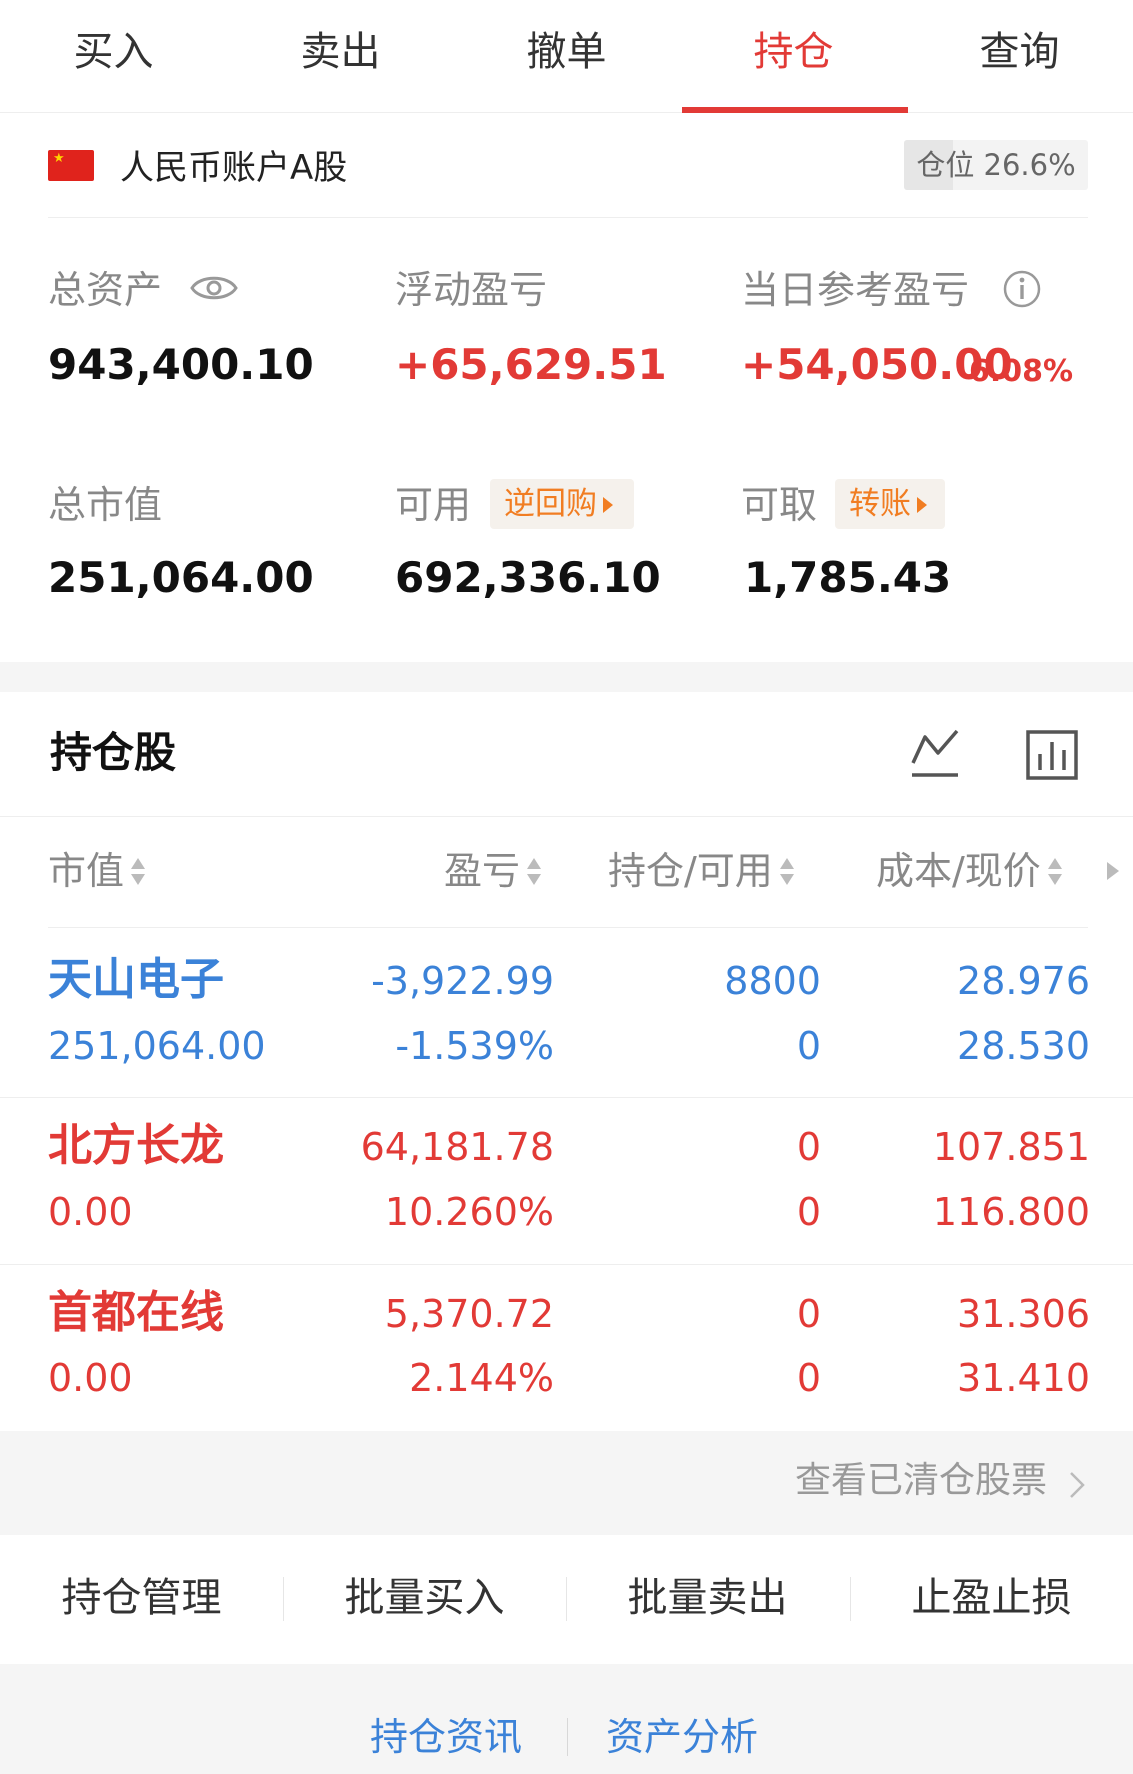 This screenshot has height=1774, width=1133. Describe the element at coordinates (1023, 1314) in the screenshot. I see `stock-cost: 31.306` at that location.